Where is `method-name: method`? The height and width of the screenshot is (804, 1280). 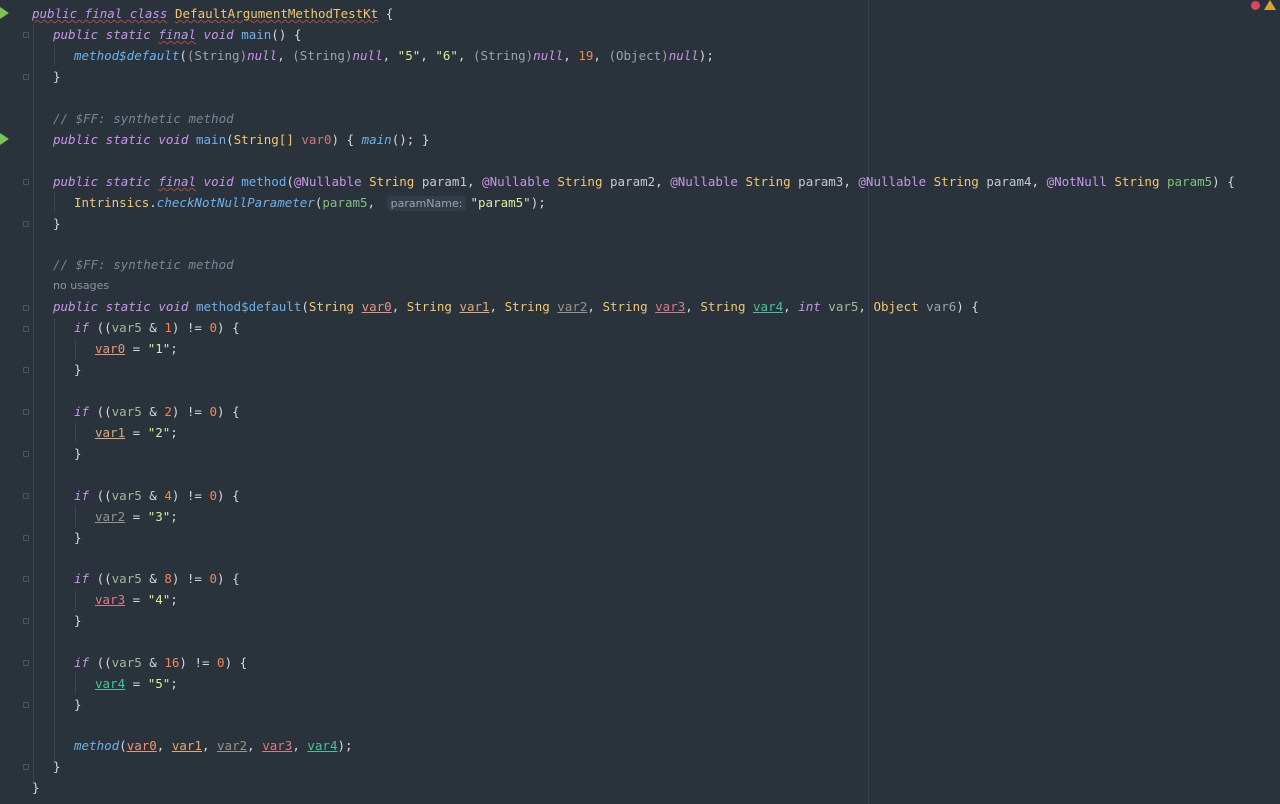 method-name: method is located at coordinates (263, 181).